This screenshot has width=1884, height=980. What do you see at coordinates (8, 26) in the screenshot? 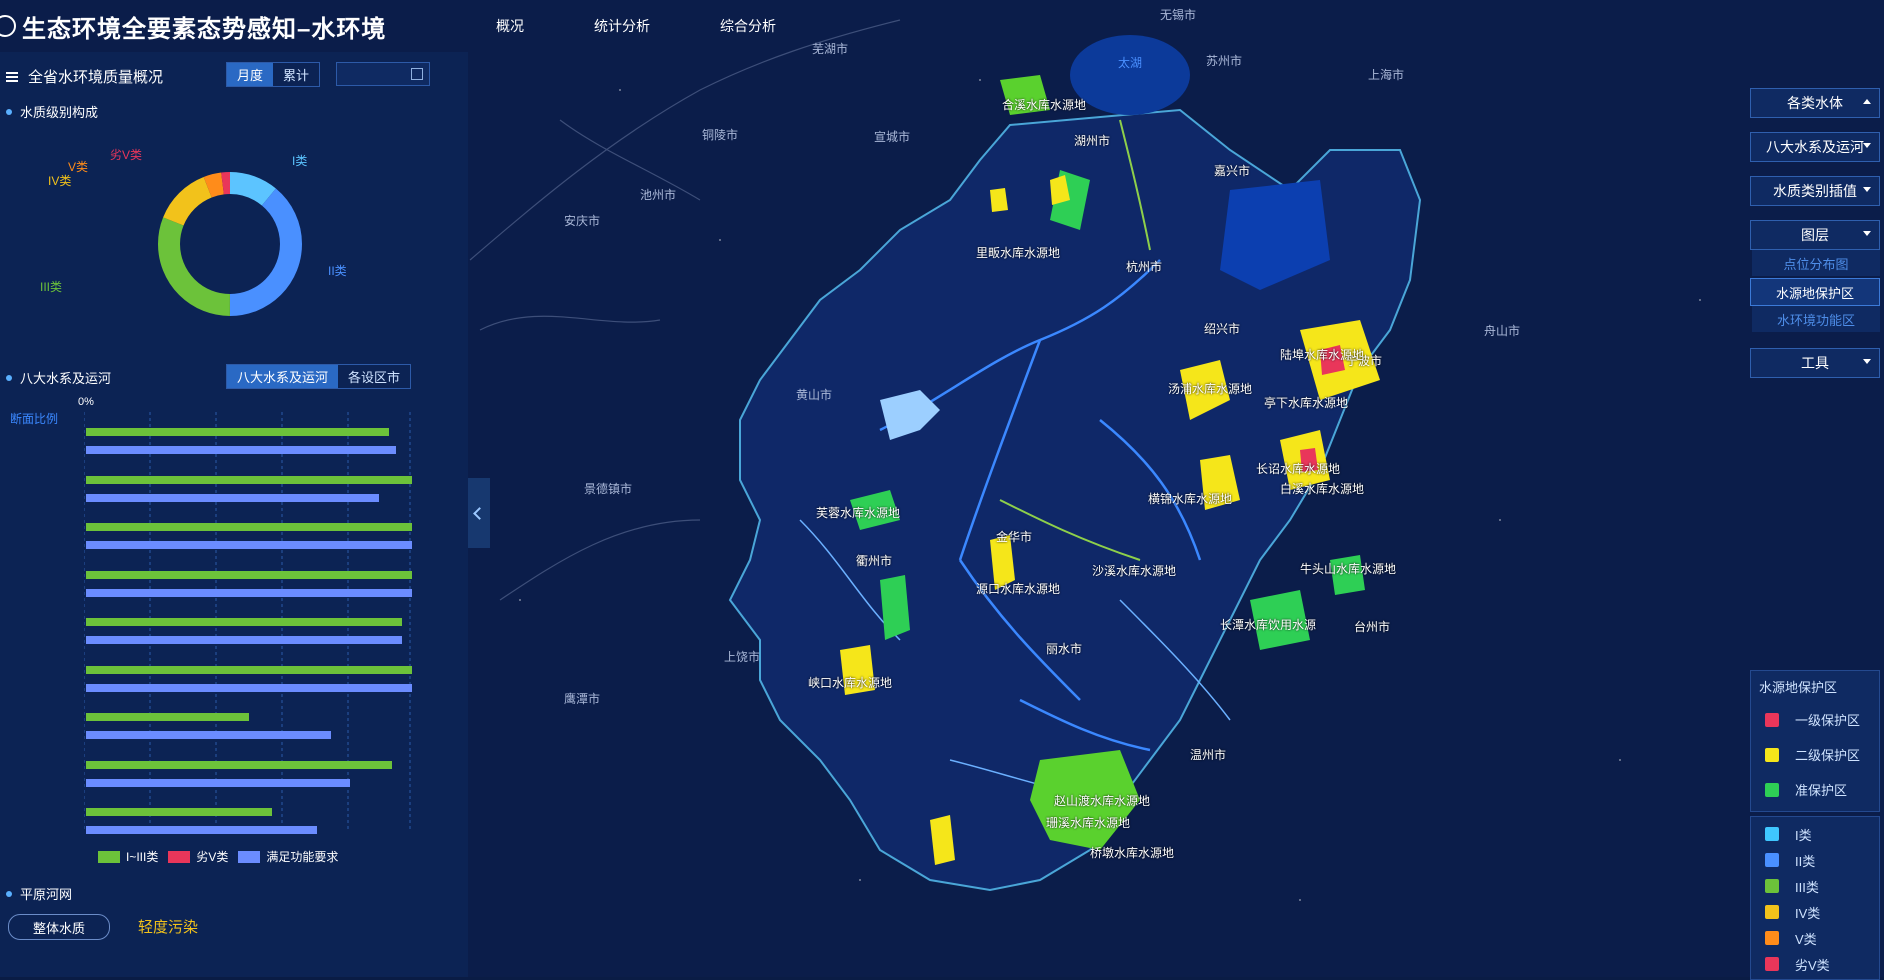
I see `logo-icon` at bounding box center [8, 26].